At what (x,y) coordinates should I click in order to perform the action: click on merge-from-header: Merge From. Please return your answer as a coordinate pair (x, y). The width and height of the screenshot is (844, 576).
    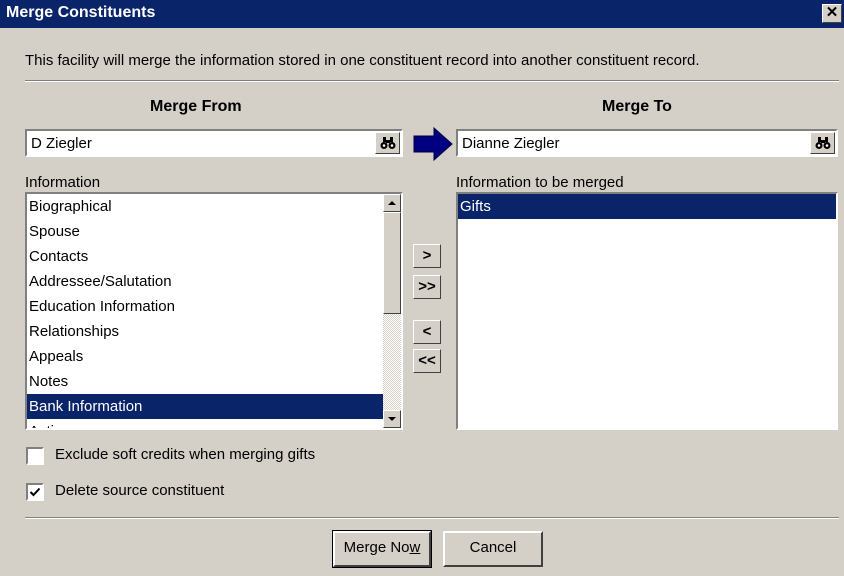
    Looking at the image, I should click on (196, 106).